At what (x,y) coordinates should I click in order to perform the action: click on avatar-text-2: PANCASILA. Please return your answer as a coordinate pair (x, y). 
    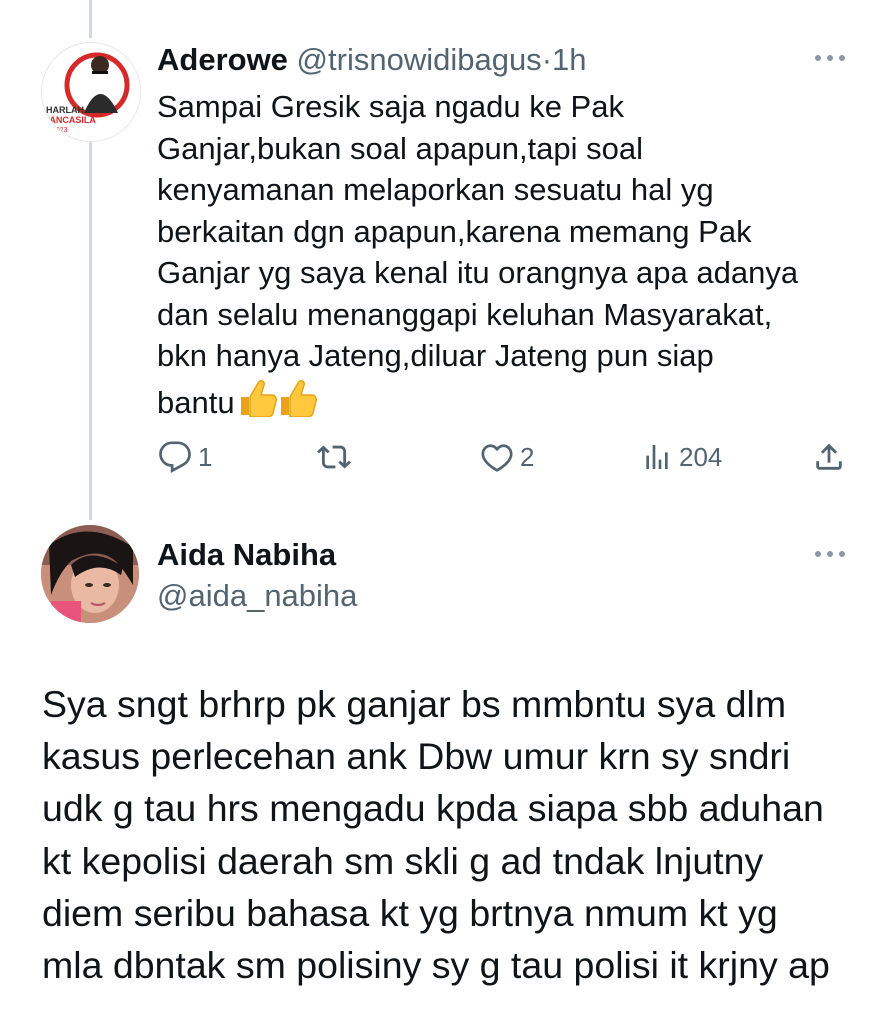
    Looking at the image, I should click on (70, 120).